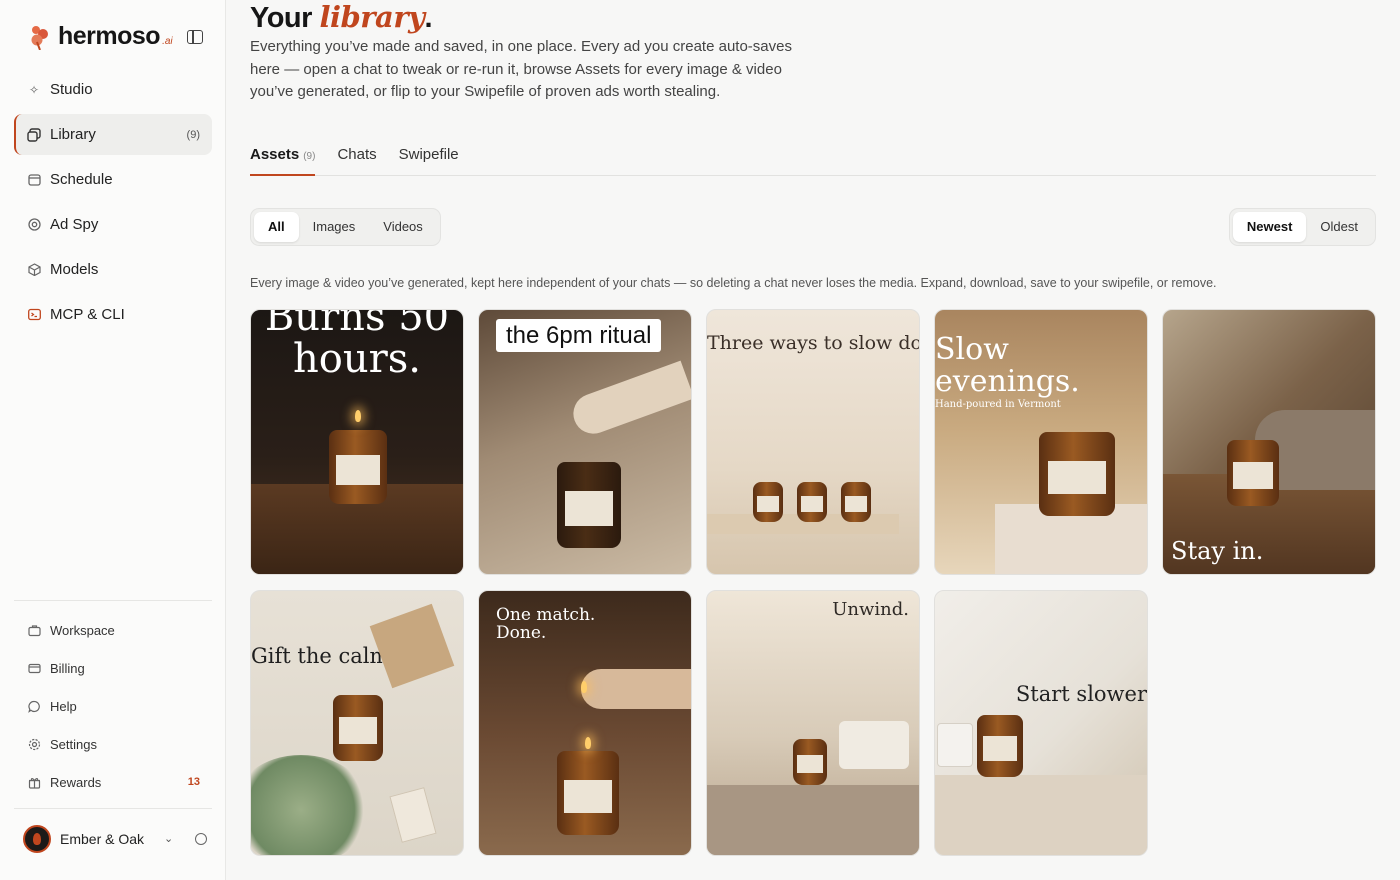 The width and height of the screenshot is (1400, 880). What do you see at coordinates (870, 609) in the screenshot?
I see `asset-overlay-text: Unwind.` at bounding box center [870, 609].